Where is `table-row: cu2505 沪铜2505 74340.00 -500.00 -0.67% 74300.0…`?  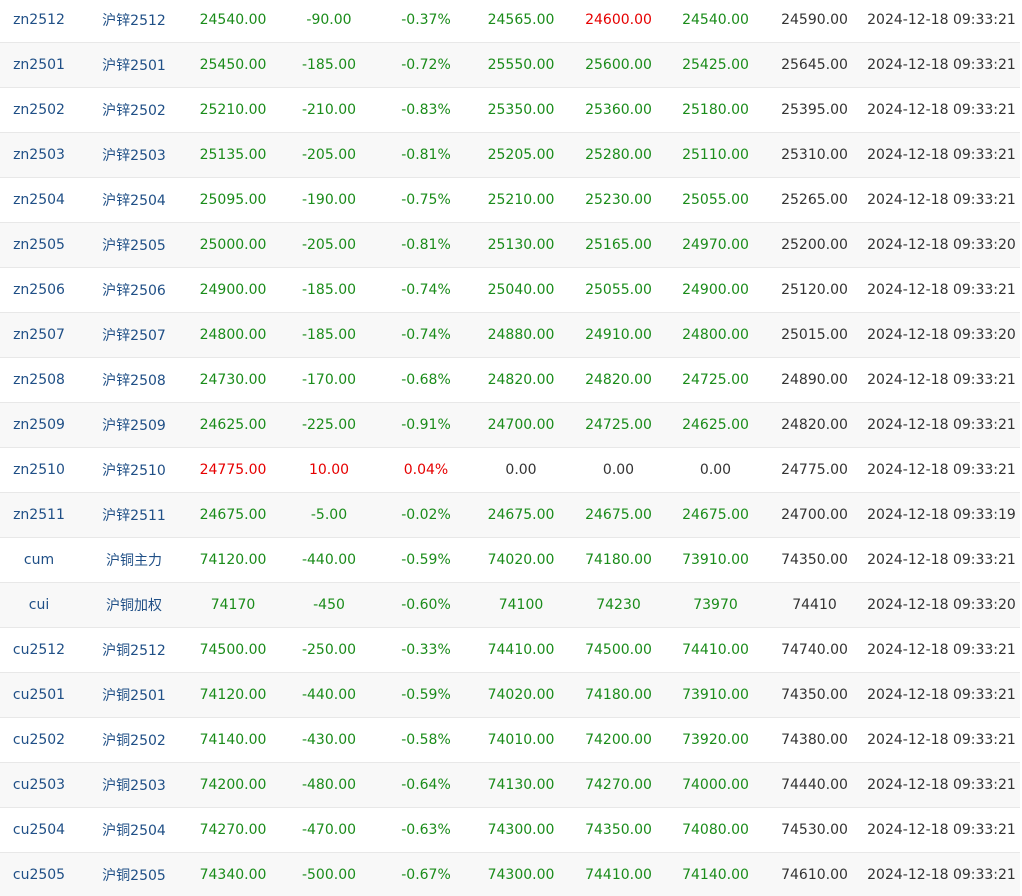 table-row: cu2505 沪铜2505 74340.00 -500.00 -0.67% 74300.0… is located at coordinates (510, 874).